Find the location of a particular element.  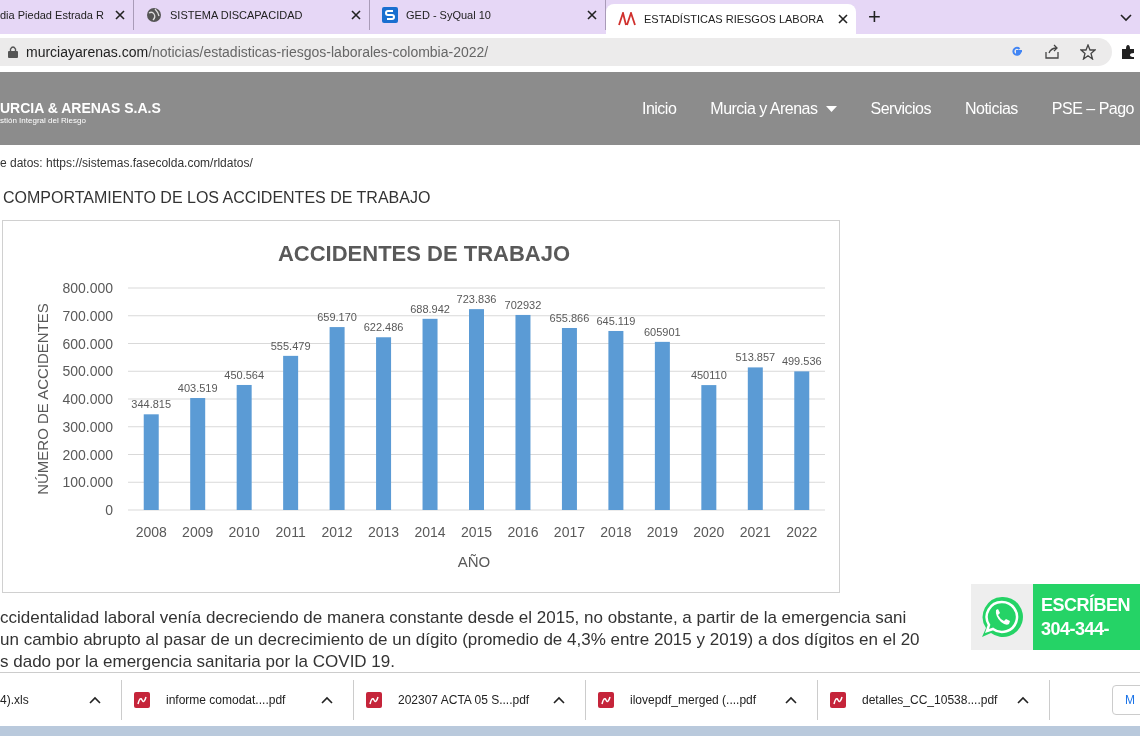

y-tick-label: 300.000 is located at coordinates (87, 426).